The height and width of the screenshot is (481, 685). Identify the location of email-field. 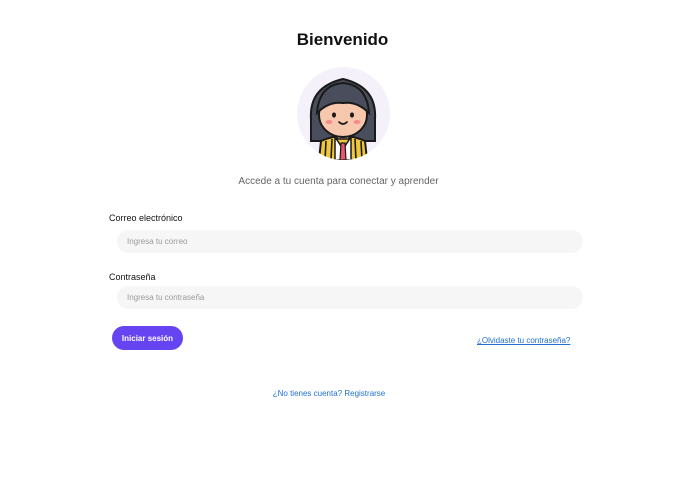
(350, 241).